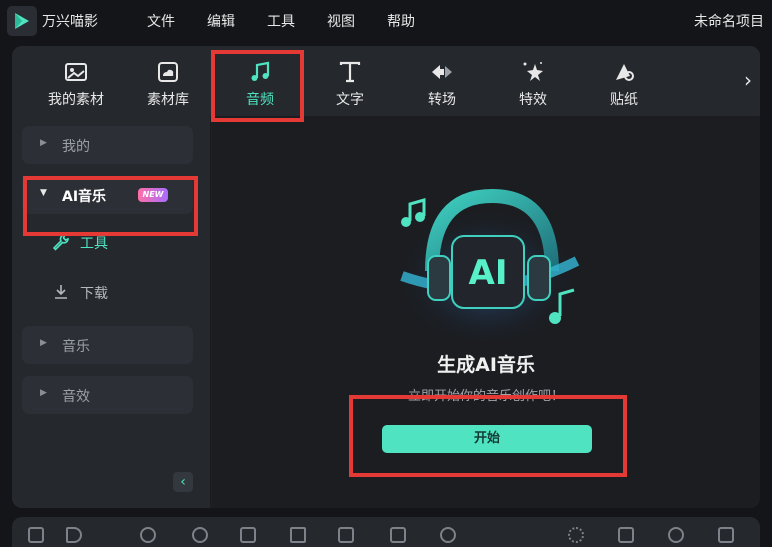 The height and width of the screenshot is (547, 772). Describe the element at coordinates (346, 535) in the screenshot. I see `text-tool-icon` at that location.